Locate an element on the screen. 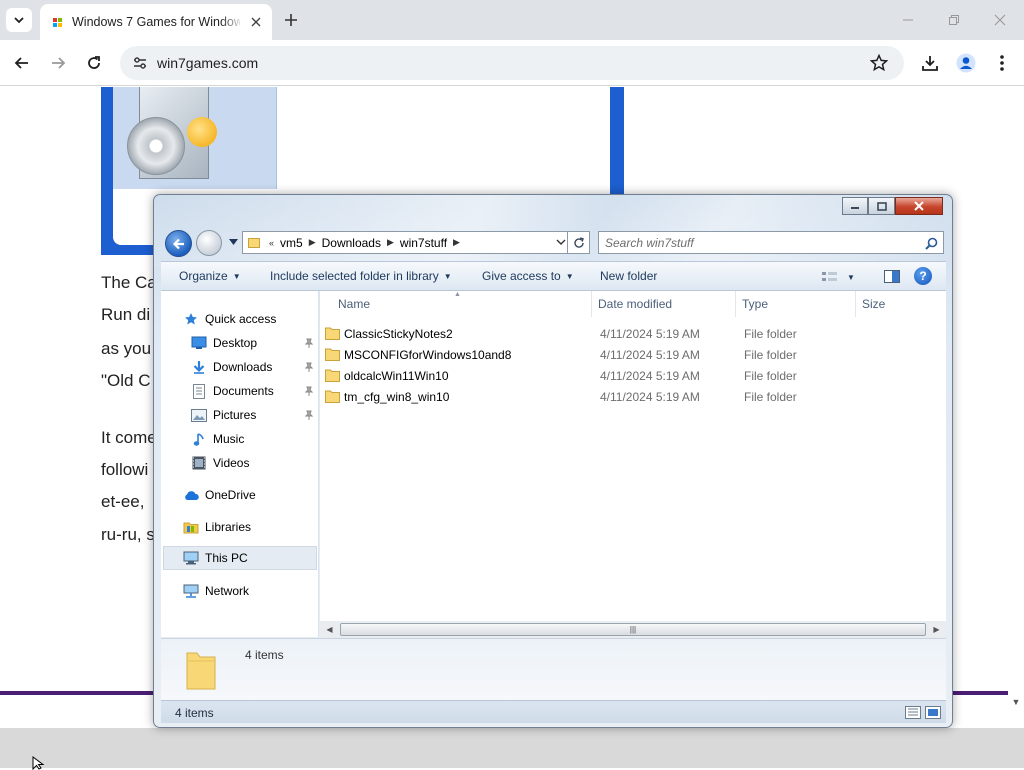 The width and height of the screenshot is (1024, 770). pin-icon is located at coordinates (309, 391).